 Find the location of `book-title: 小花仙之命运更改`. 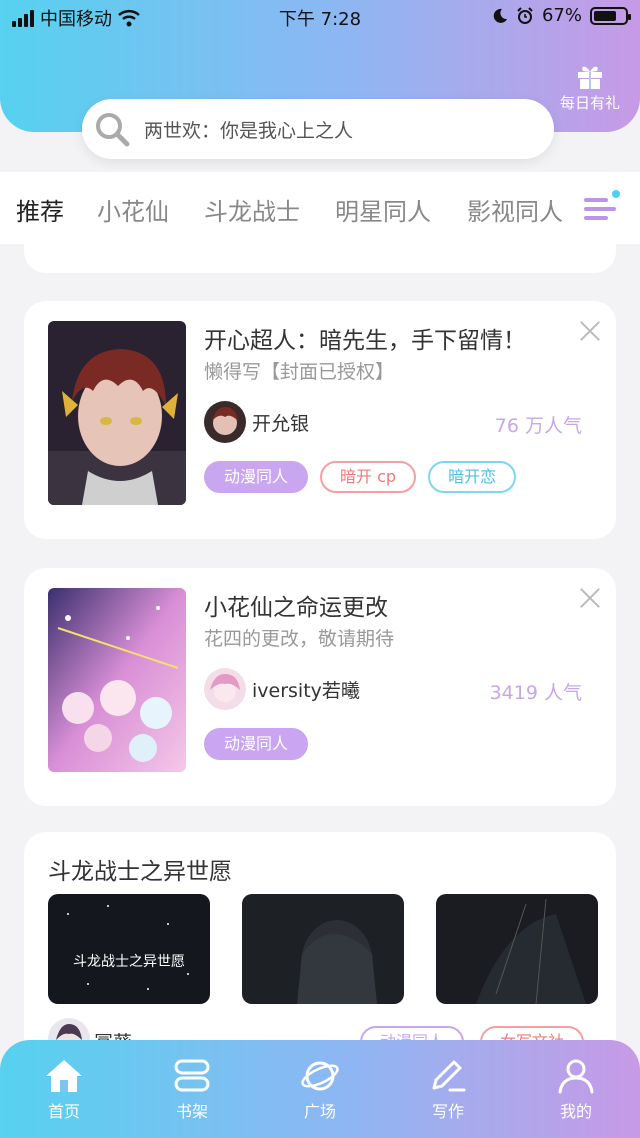

book-title: 小花仙之命运更改 is located at coordinates (296, 605).